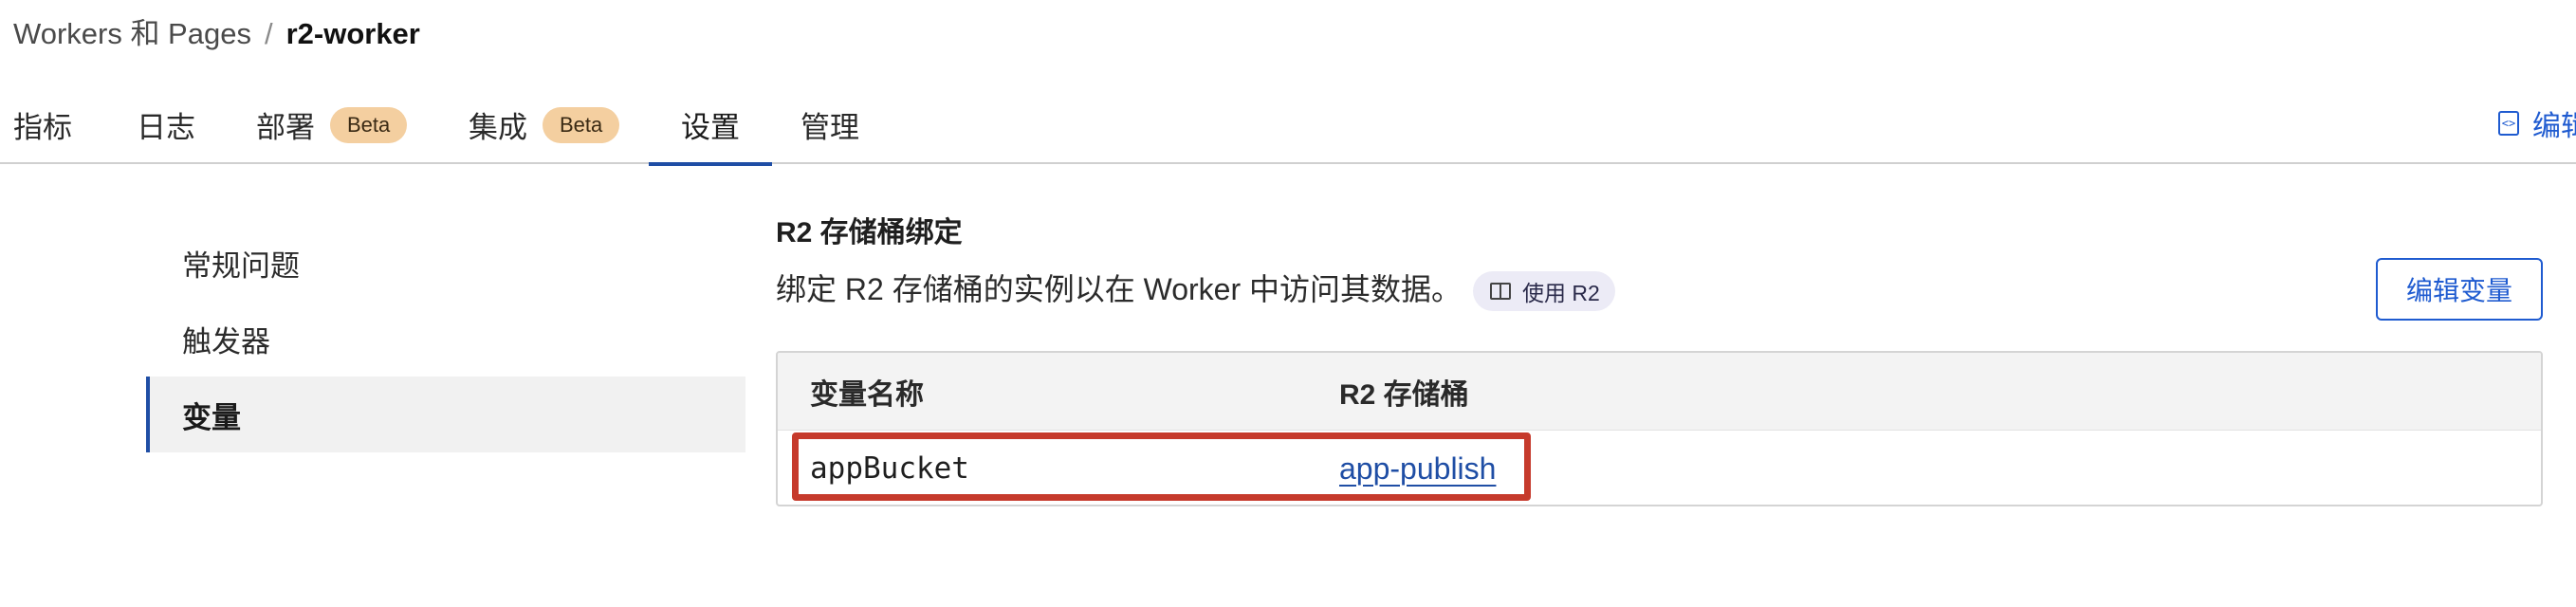  Describe the element at coordinates (869, 232) in the screenshot. I see `section-title: R2 存储桶绑定` at that location.